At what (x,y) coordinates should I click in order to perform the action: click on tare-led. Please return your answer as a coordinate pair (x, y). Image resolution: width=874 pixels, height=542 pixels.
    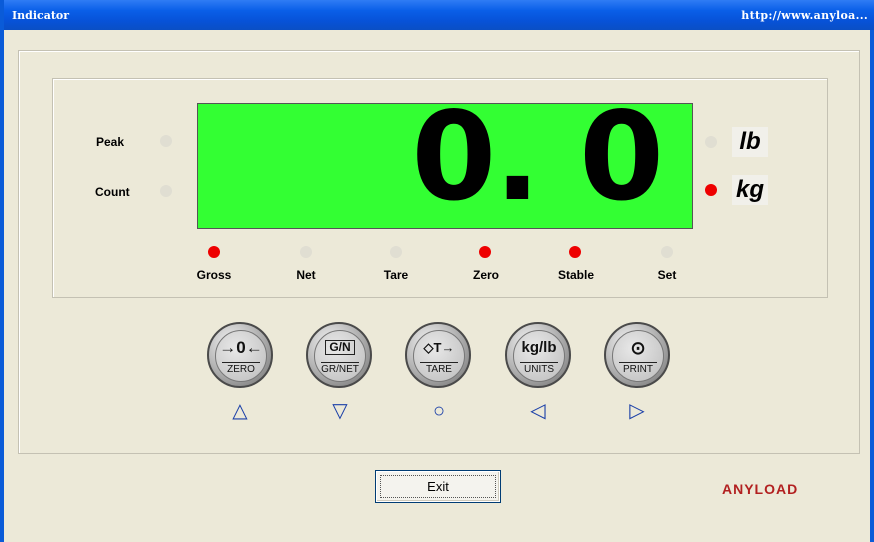
    Looking at the image, I should click on (396, 252).